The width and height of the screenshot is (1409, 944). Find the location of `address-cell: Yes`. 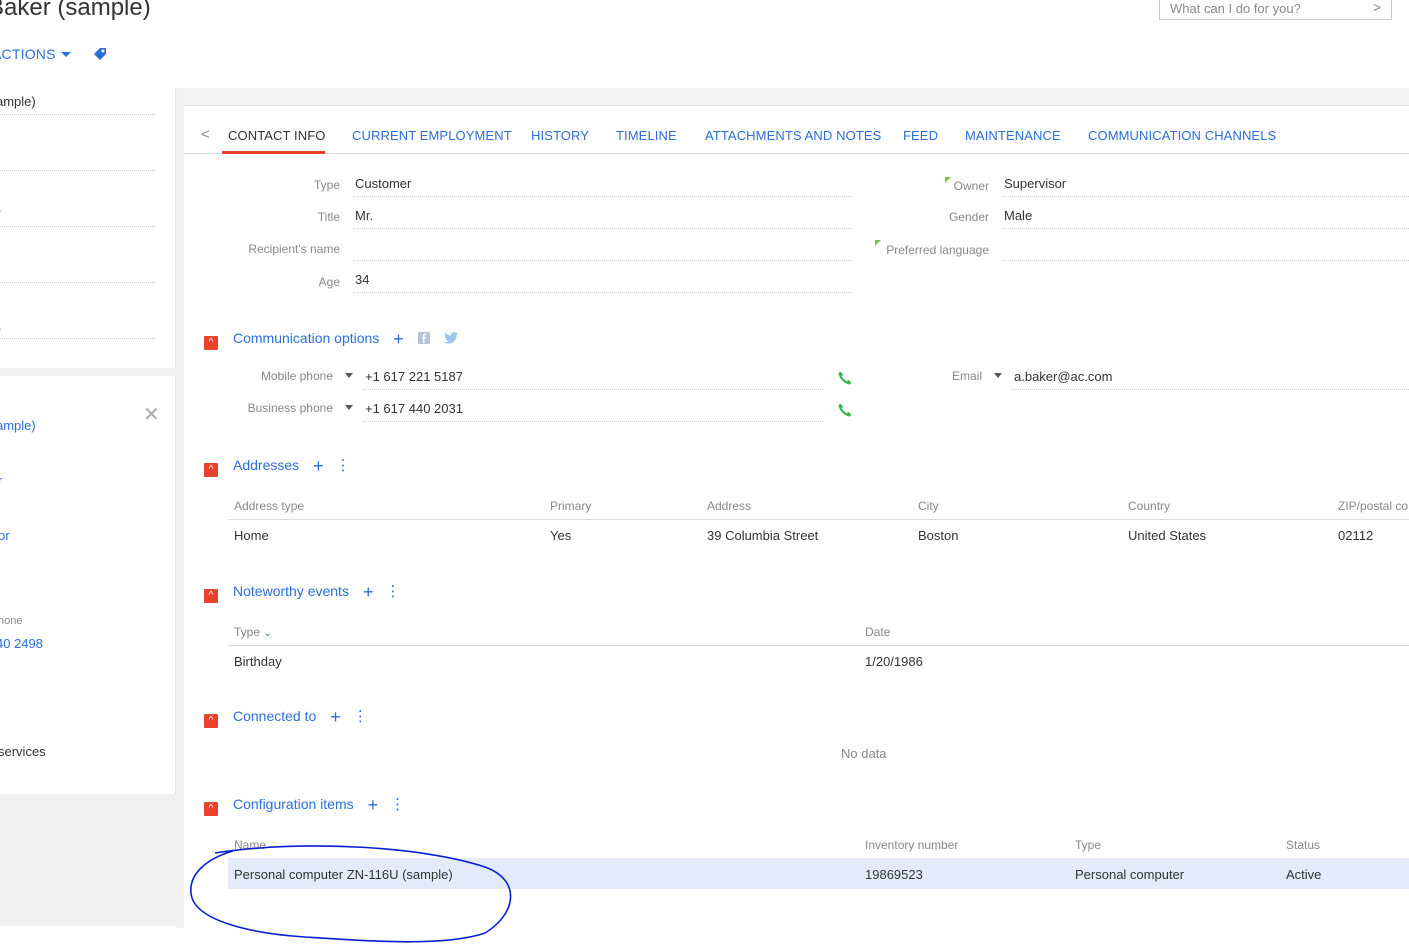

address-cell: Yes is located at coordinates (560, 535).